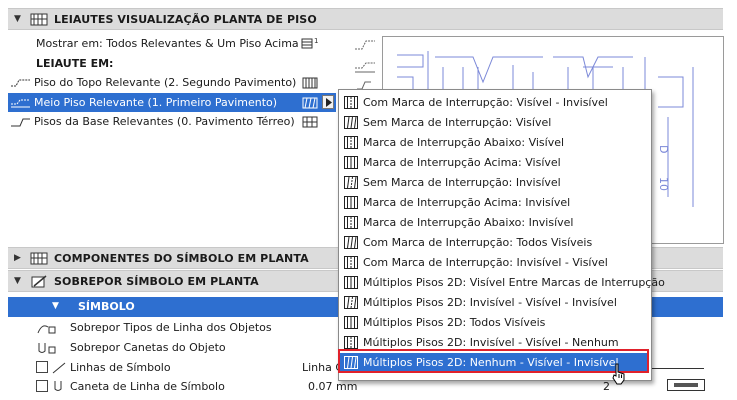 The height and width of the screenshot is (400, 737). What do you see at coordinates (322, 367) in the screenshot?
I see `row-value: Linha C` at bounding box center [322, 367].